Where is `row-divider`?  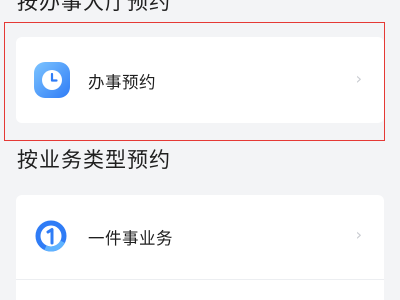
row-divider is located at coordinates (200, 279).